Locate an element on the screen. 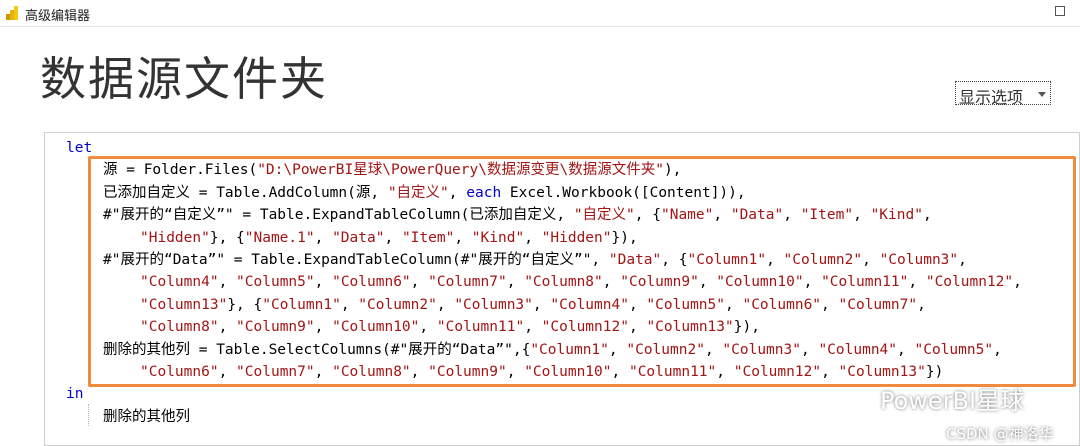 The width and height of the screenshot is (1080, 446). watermark-credit: CSDN @神洛华 is located at coordinates (1000, 434).